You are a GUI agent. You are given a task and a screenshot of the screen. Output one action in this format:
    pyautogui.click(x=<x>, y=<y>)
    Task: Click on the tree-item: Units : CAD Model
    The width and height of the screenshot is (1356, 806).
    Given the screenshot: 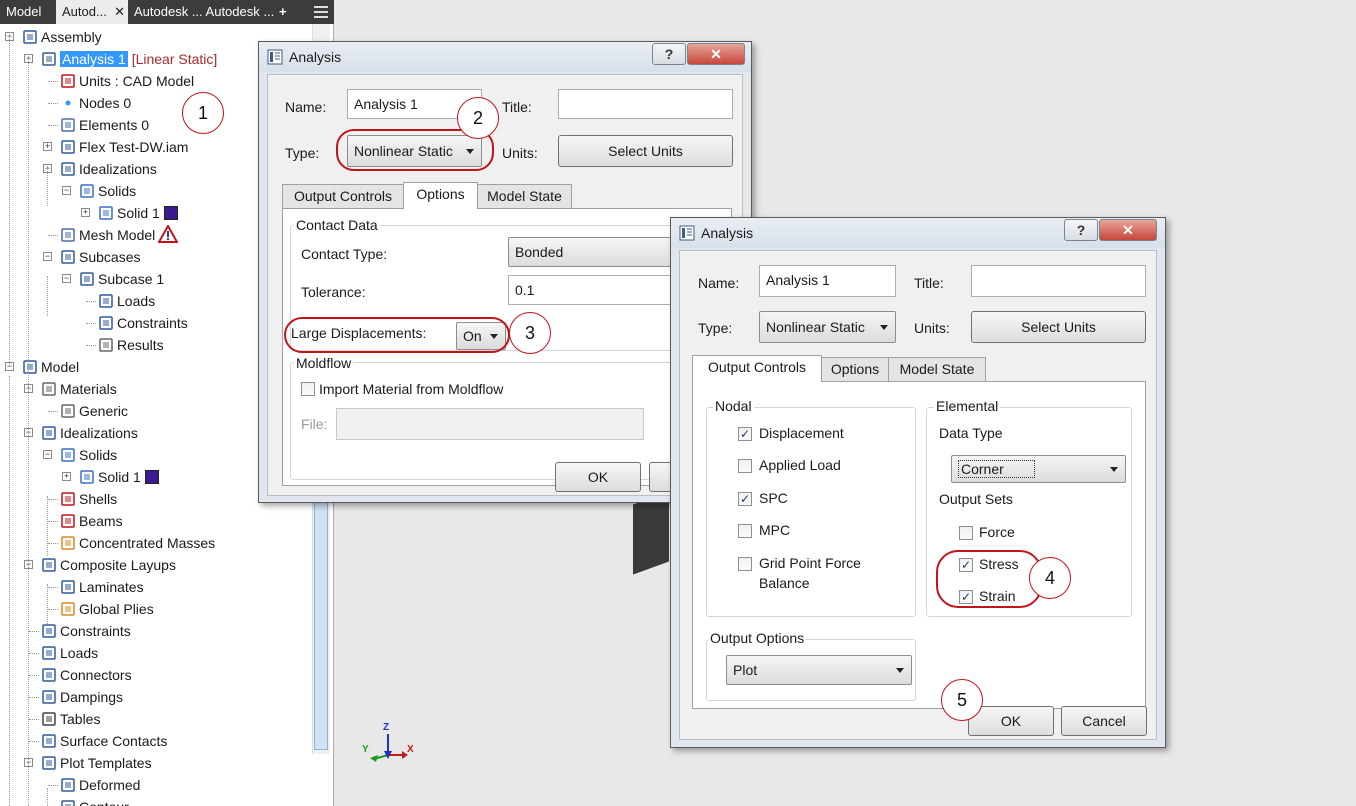 What is the action you would take?
    pyautogui.click(x=127, y=81)
    